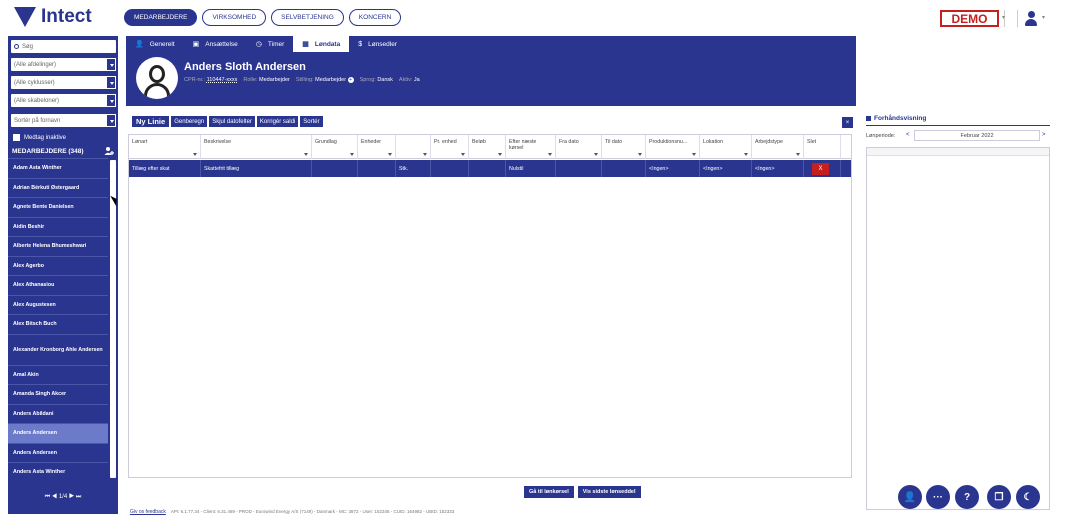 The height and width of the screenshot is (523, 1073). Describe the element at coordinates (609, 492) in the screenshot. I see `show-last-payslip-button: Vis sidste lønseddel` at that location.